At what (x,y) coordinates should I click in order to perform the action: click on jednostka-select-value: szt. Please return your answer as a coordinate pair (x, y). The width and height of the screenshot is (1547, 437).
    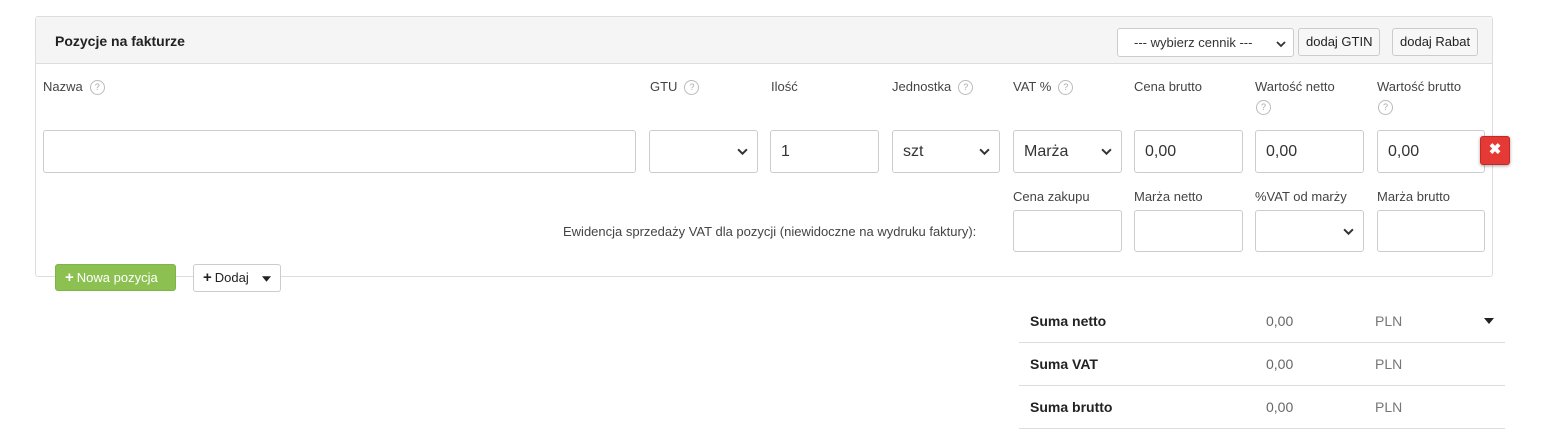
    Looking at the image, I should click on (913, 151).